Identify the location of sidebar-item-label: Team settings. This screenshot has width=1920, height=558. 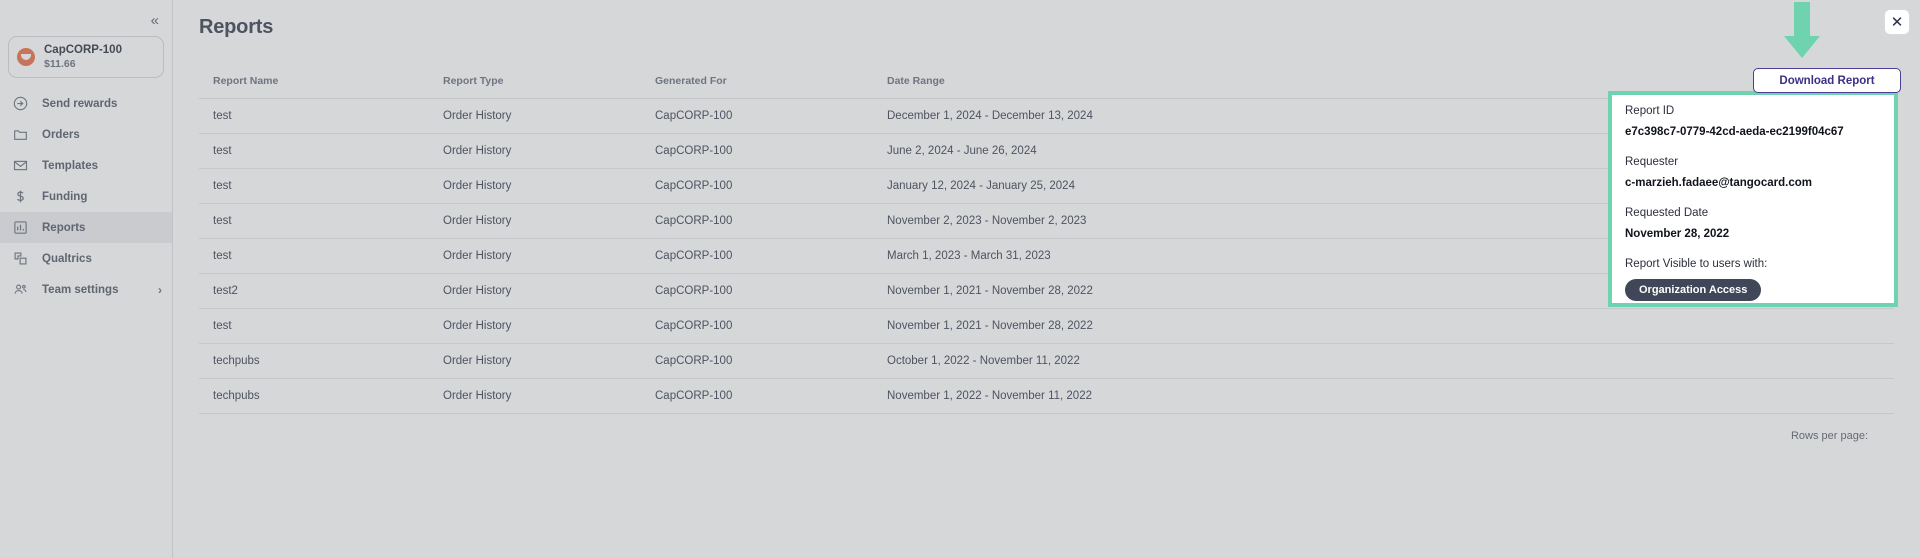
(80, 289).